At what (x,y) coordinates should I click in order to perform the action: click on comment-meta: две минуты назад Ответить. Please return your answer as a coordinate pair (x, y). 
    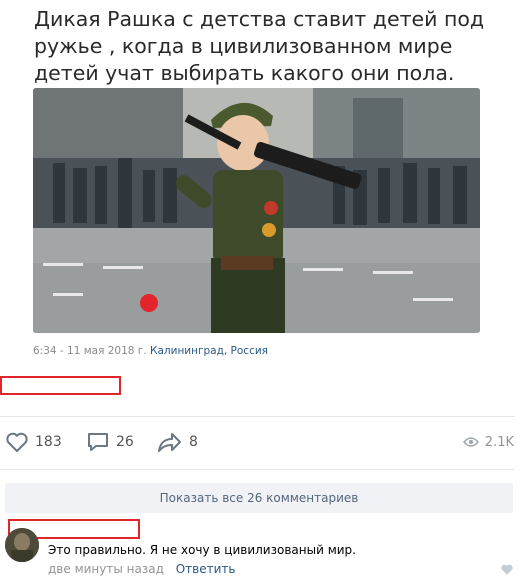
    Looking at the image, I should click on (141, 569).